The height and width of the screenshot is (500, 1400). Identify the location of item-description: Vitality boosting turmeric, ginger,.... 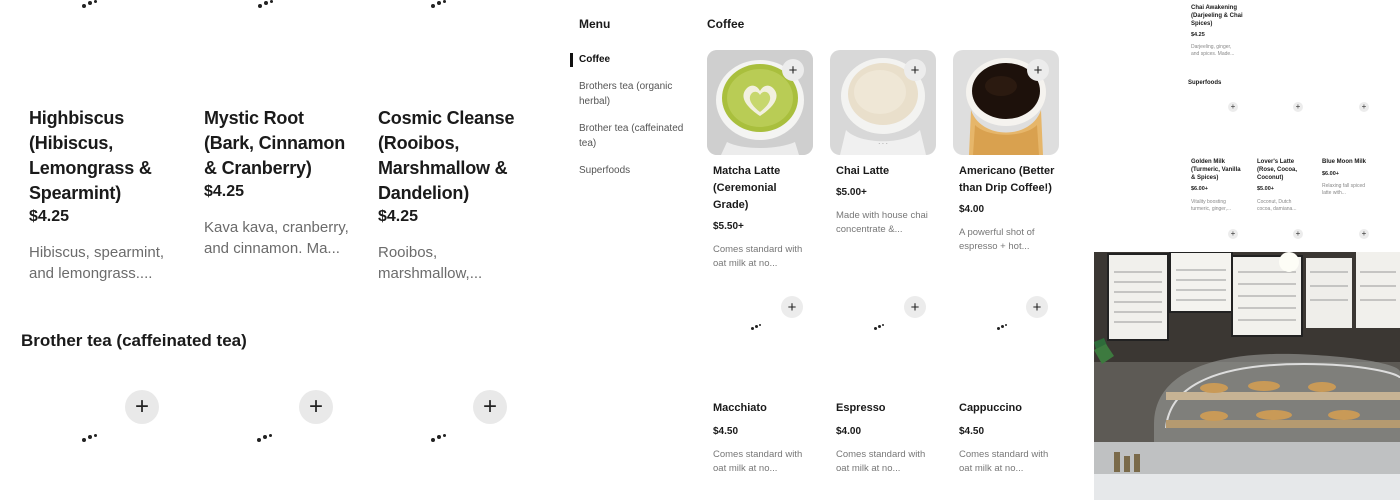
(1211, 205).